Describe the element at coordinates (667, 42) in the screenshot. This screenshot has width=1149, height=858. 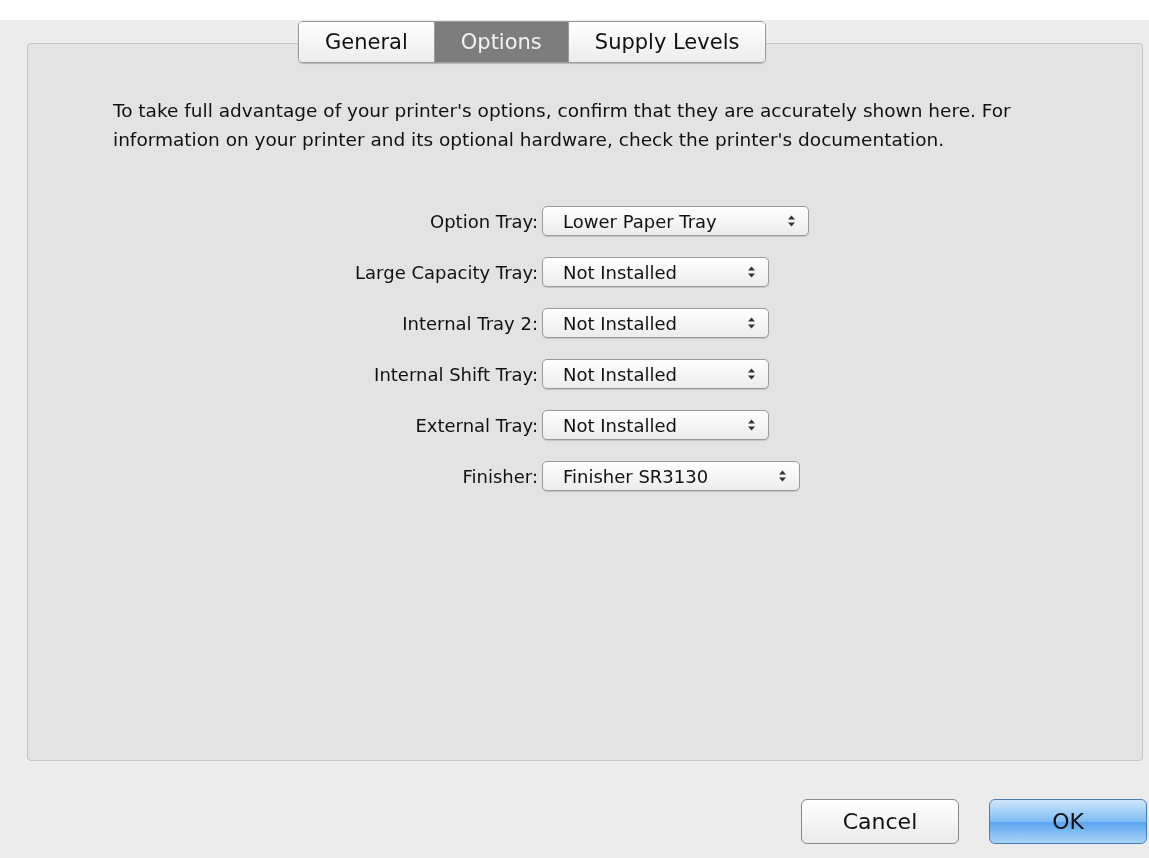
I see `tab: Supply Levels` at that location.